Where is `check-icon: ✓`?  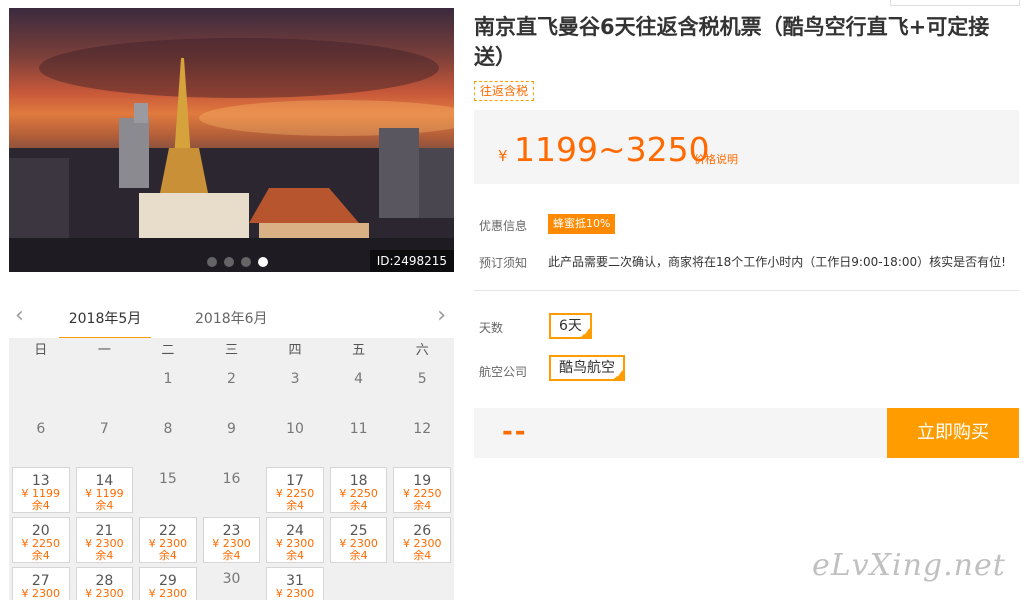
check-icon: ✓ is located at coordinates (586, 333).